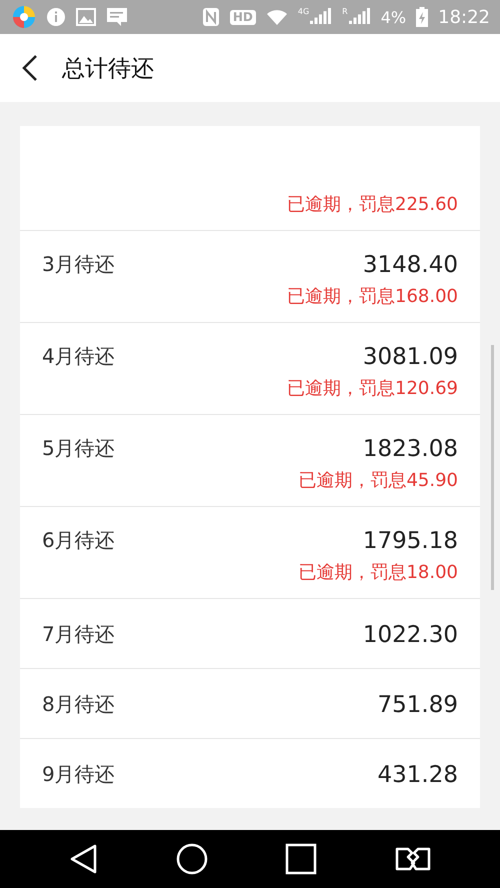 Image resolution: width=500 pixels, height=888 pixels. What do you see at coordinates (410, 357) in the screenshot?
I see `amount: 3081.09` at bounding box center [410, 357].